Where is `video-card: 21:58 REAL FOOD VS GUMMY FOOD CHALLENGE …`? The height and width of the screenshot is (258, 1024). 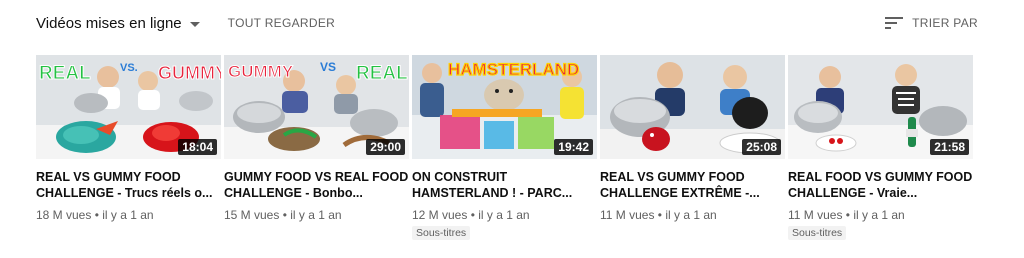 video-card: 21:58 REAL FOOD VS GUMMY FOOD CHALLENGE … is located at coordinates (880, 148).